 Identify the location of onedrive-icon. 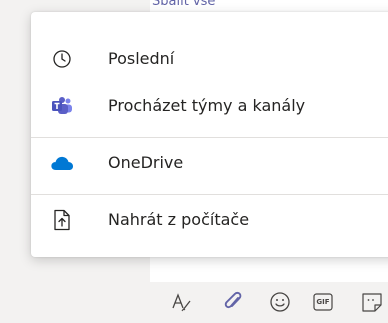
(62, 163).